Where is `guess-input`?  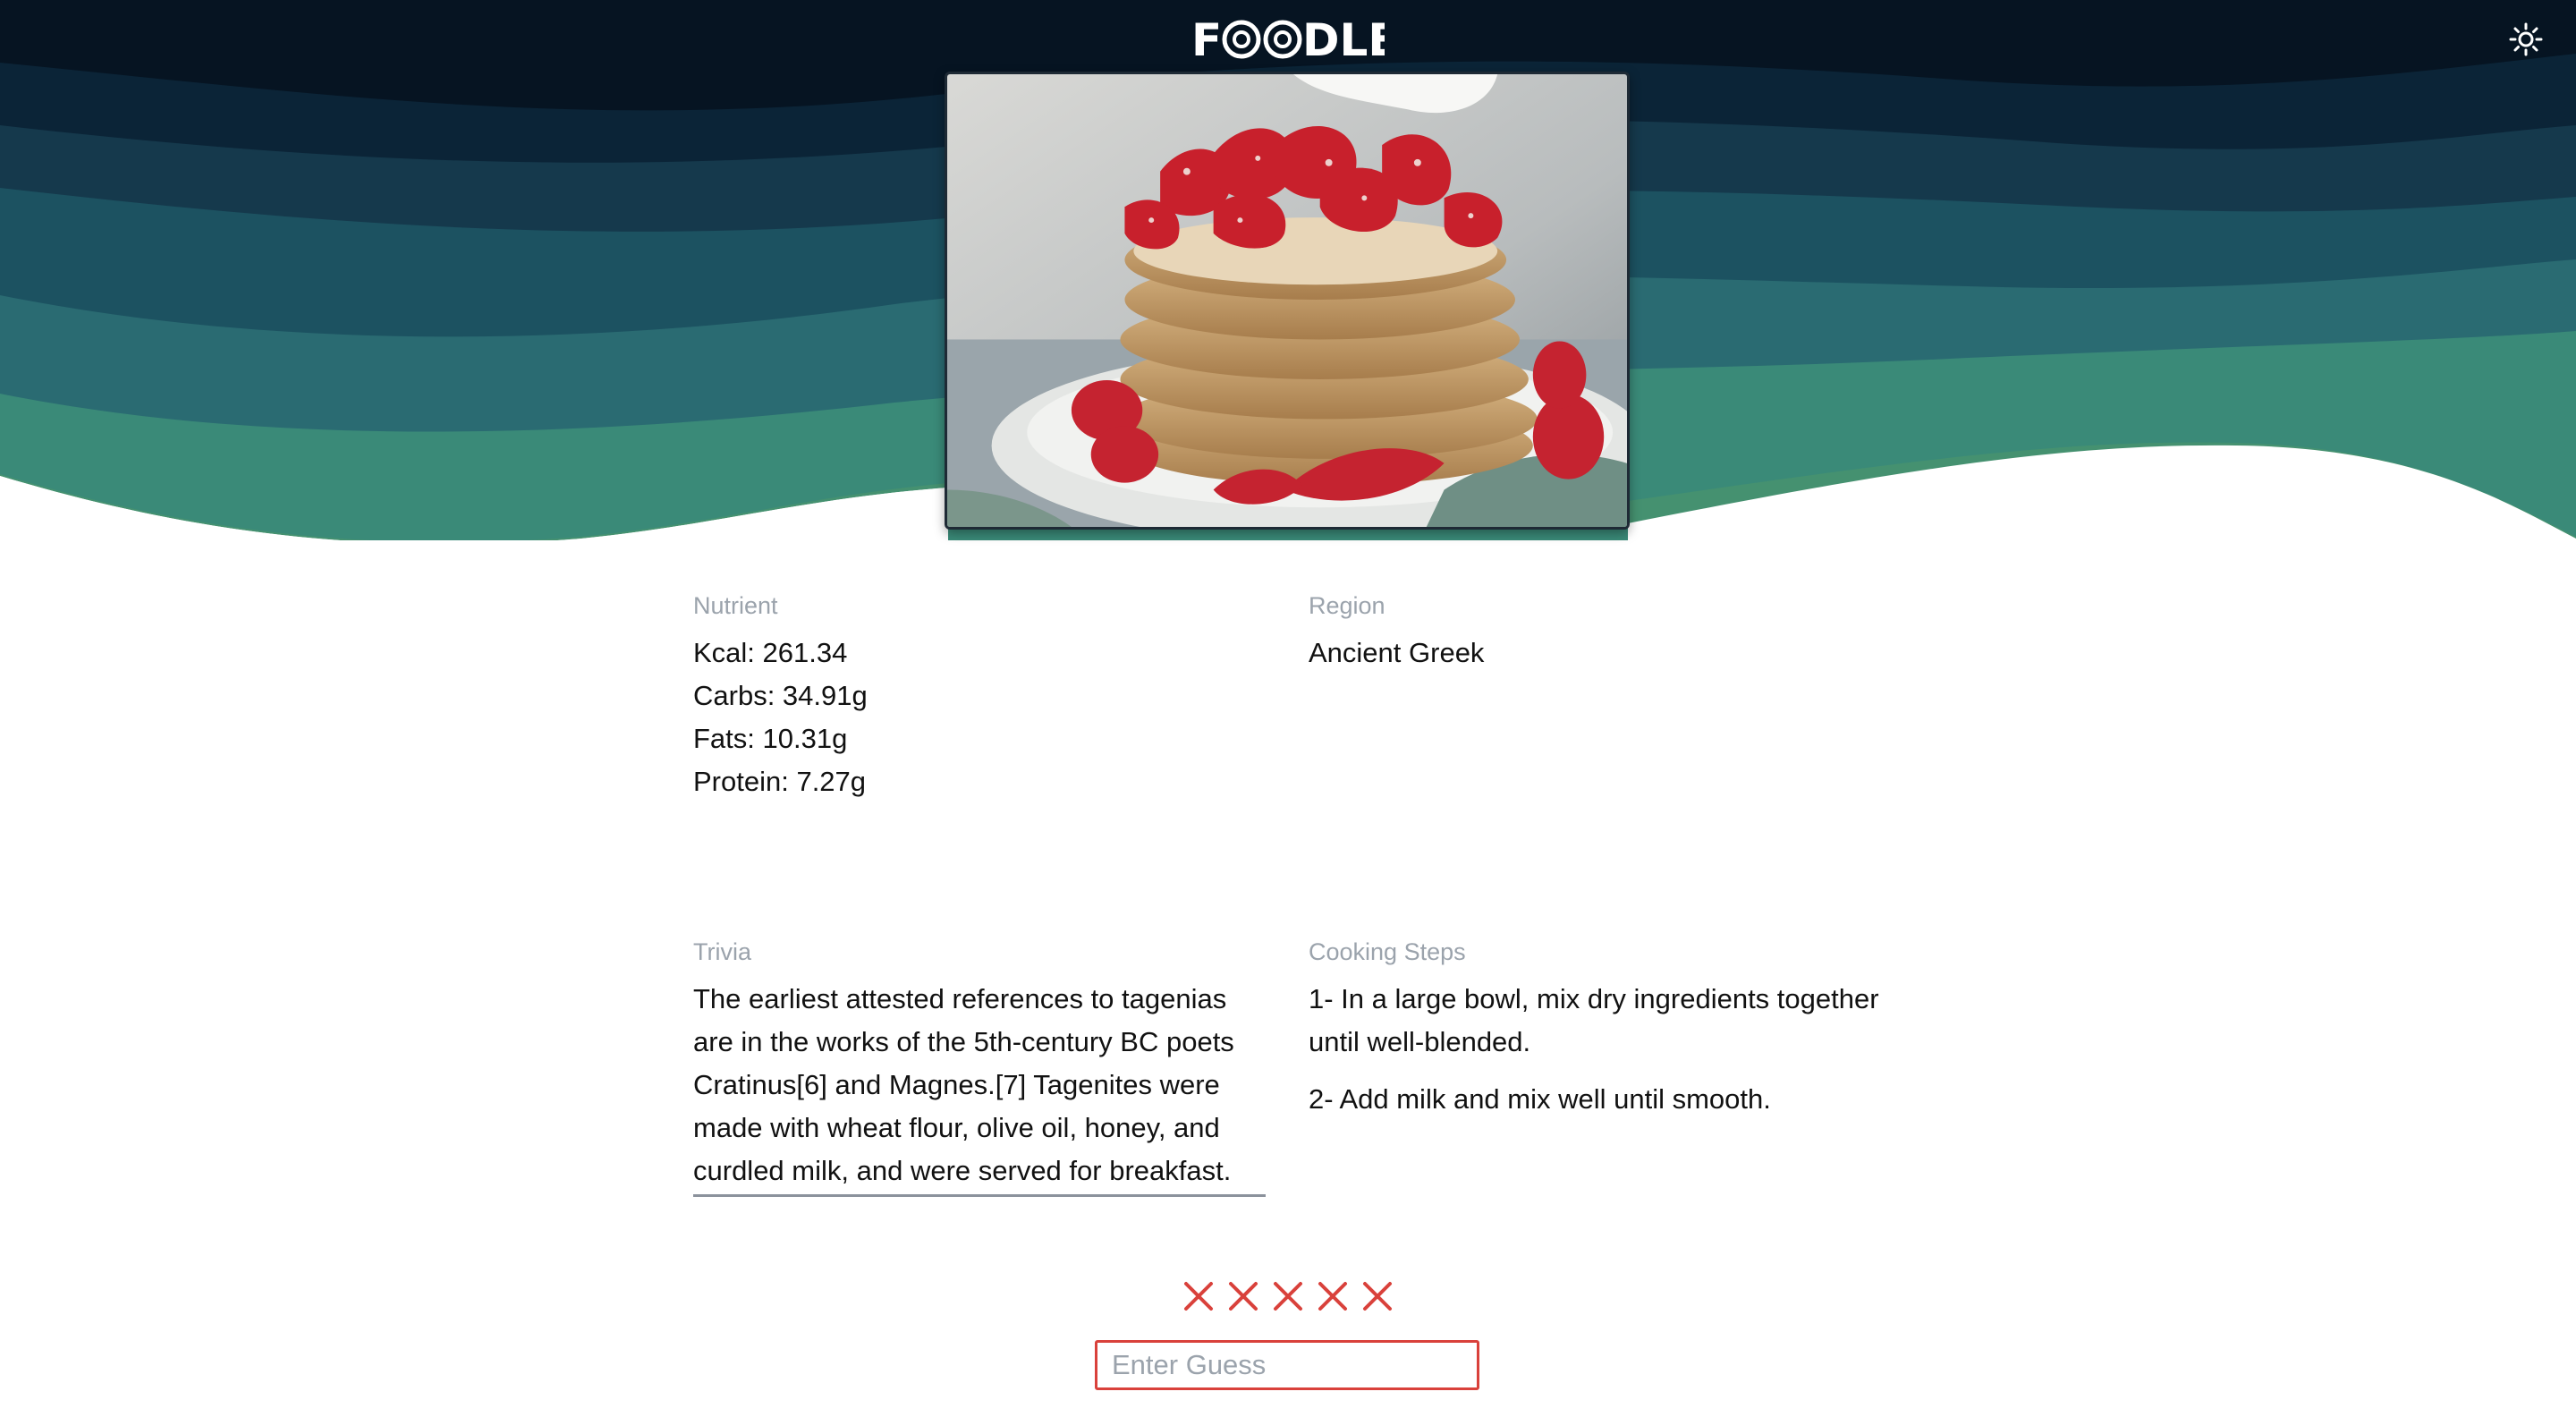 guess-input is located at coordinates (1287, 1365).